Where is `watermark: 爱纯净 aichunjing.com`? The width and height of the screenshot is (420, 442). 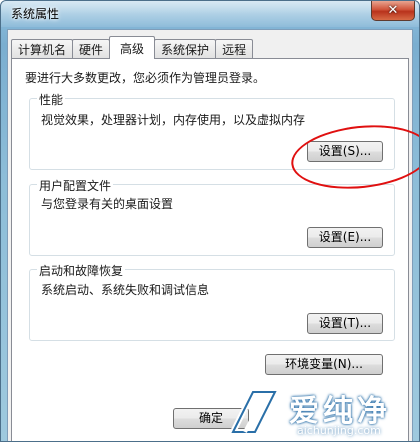
watermark: 爱纯净 aichunjing.com is located at coordinates (321, 412).